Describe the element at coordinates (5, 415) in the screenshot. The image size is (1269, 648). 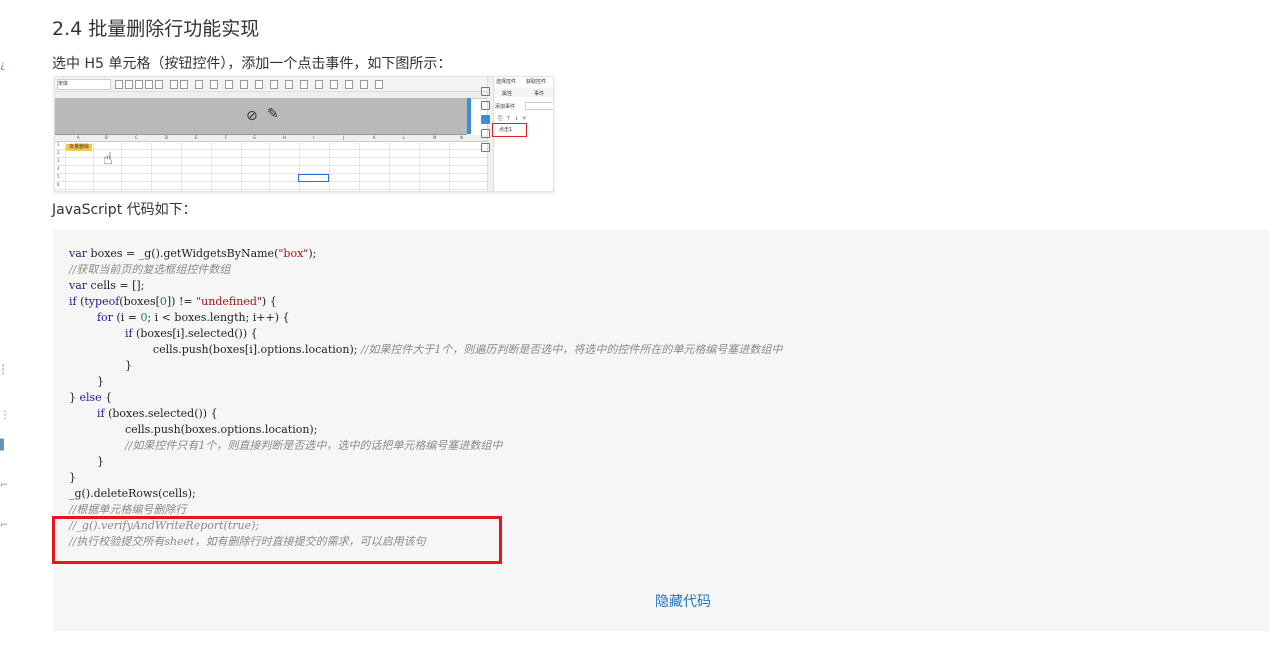
I see `gutter-mark: ⋮` at that location.